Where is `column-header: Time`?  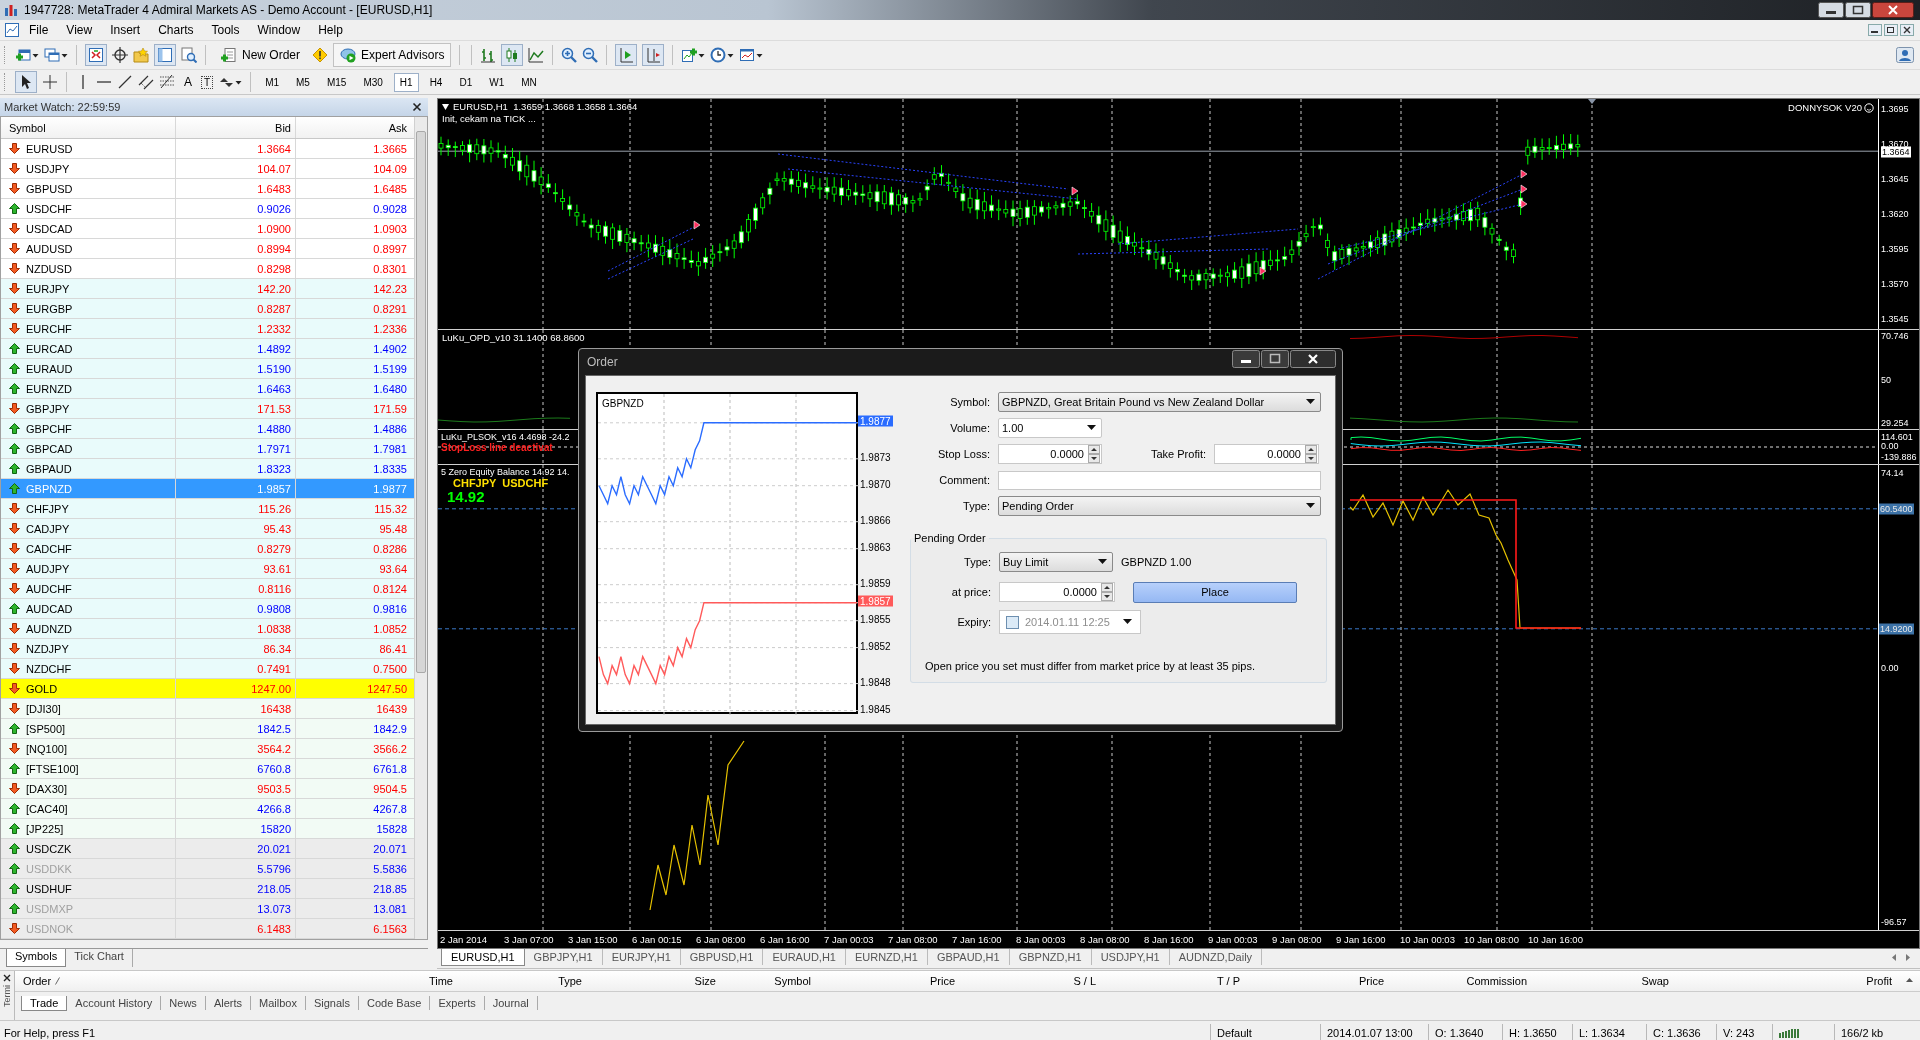 column-header: Time is located at coordinates (366, 981).